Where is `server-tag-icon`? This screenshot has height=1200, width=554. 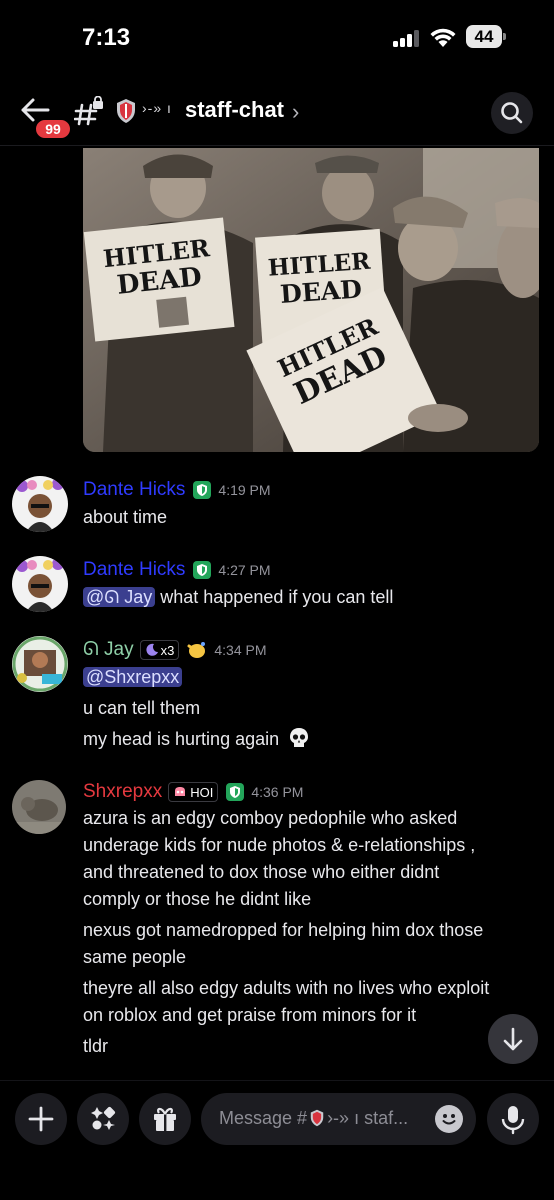
server-tag-icon is located at coordinates (180, 791).